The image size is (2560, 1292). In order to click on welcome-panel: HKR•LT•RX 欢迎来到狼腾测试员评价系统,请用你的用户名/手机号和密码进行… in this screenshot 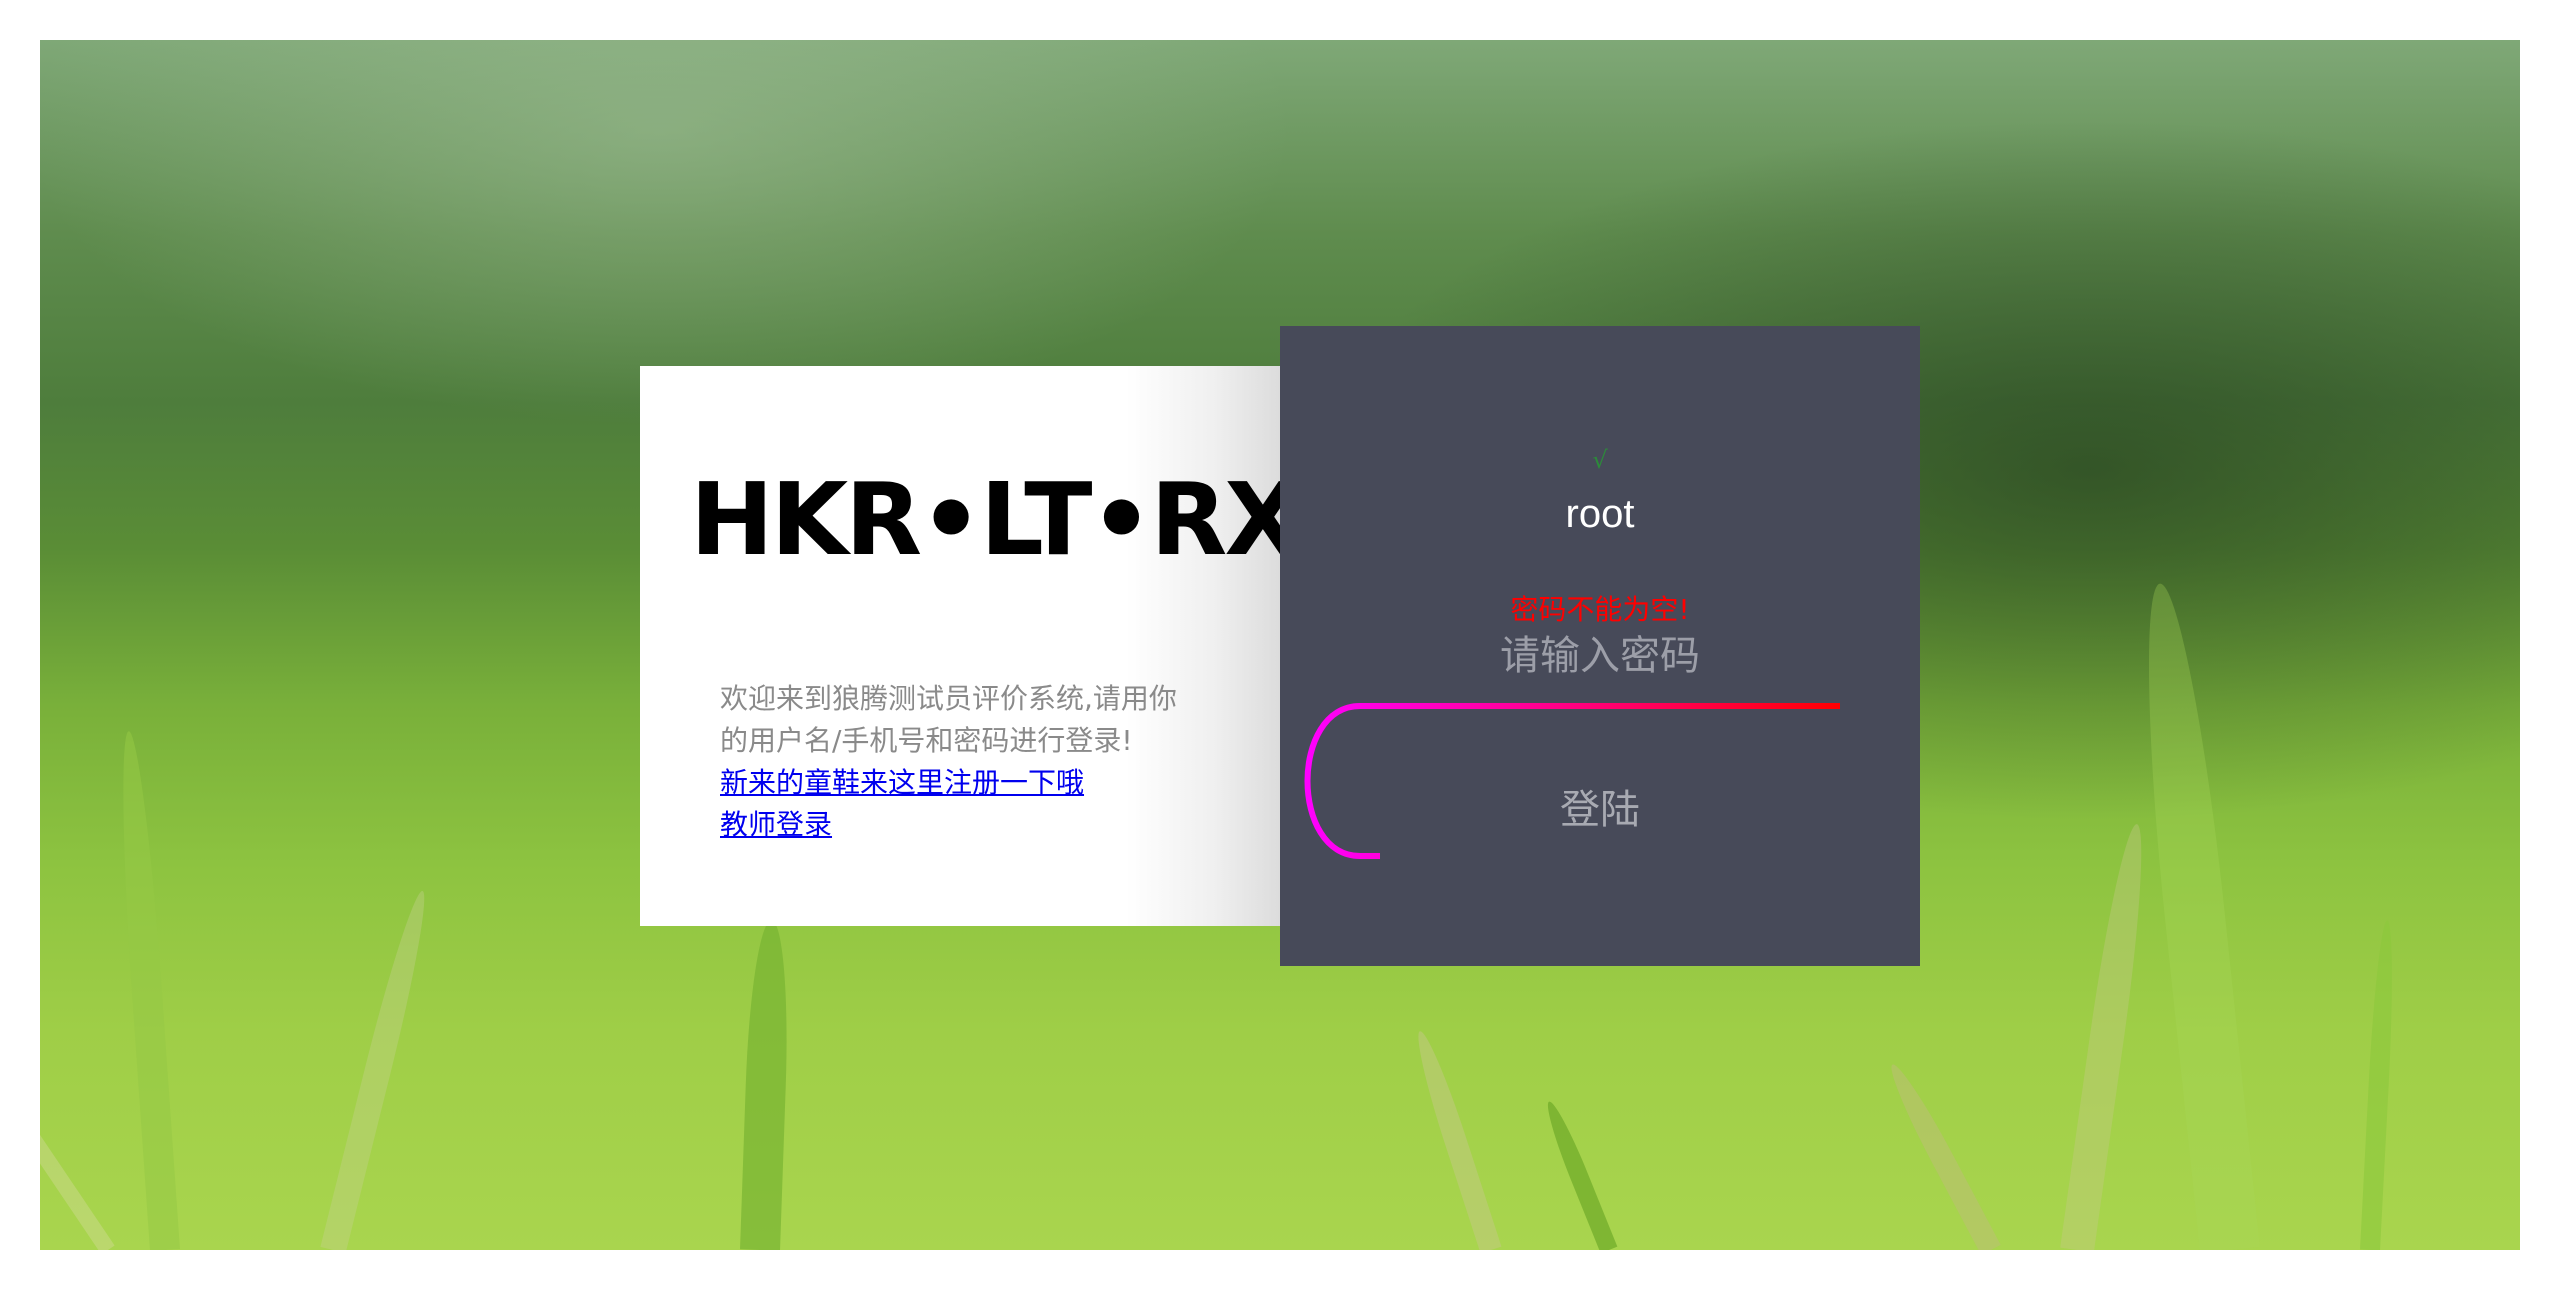, I will do `click(970, 646)`.